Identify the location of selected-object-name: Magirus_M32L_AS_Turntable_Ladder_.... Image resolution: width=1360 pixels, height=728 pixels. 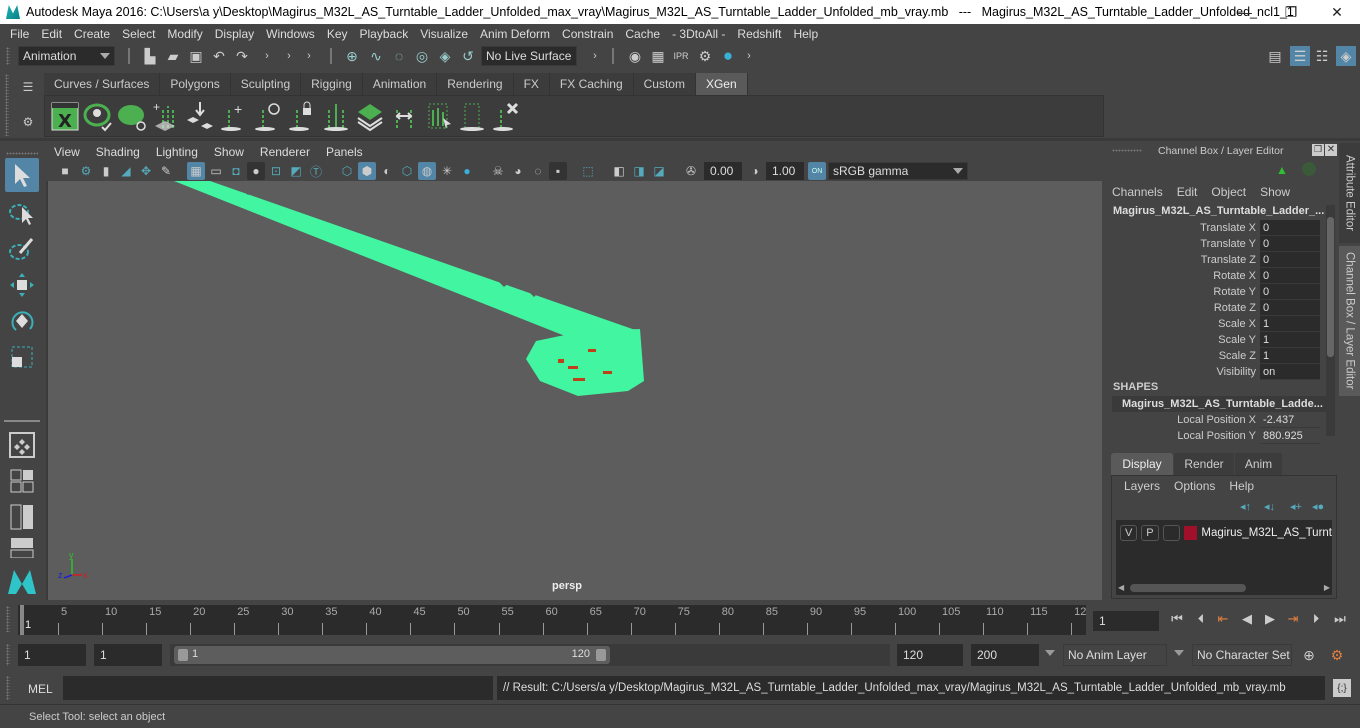
(1218, 211).